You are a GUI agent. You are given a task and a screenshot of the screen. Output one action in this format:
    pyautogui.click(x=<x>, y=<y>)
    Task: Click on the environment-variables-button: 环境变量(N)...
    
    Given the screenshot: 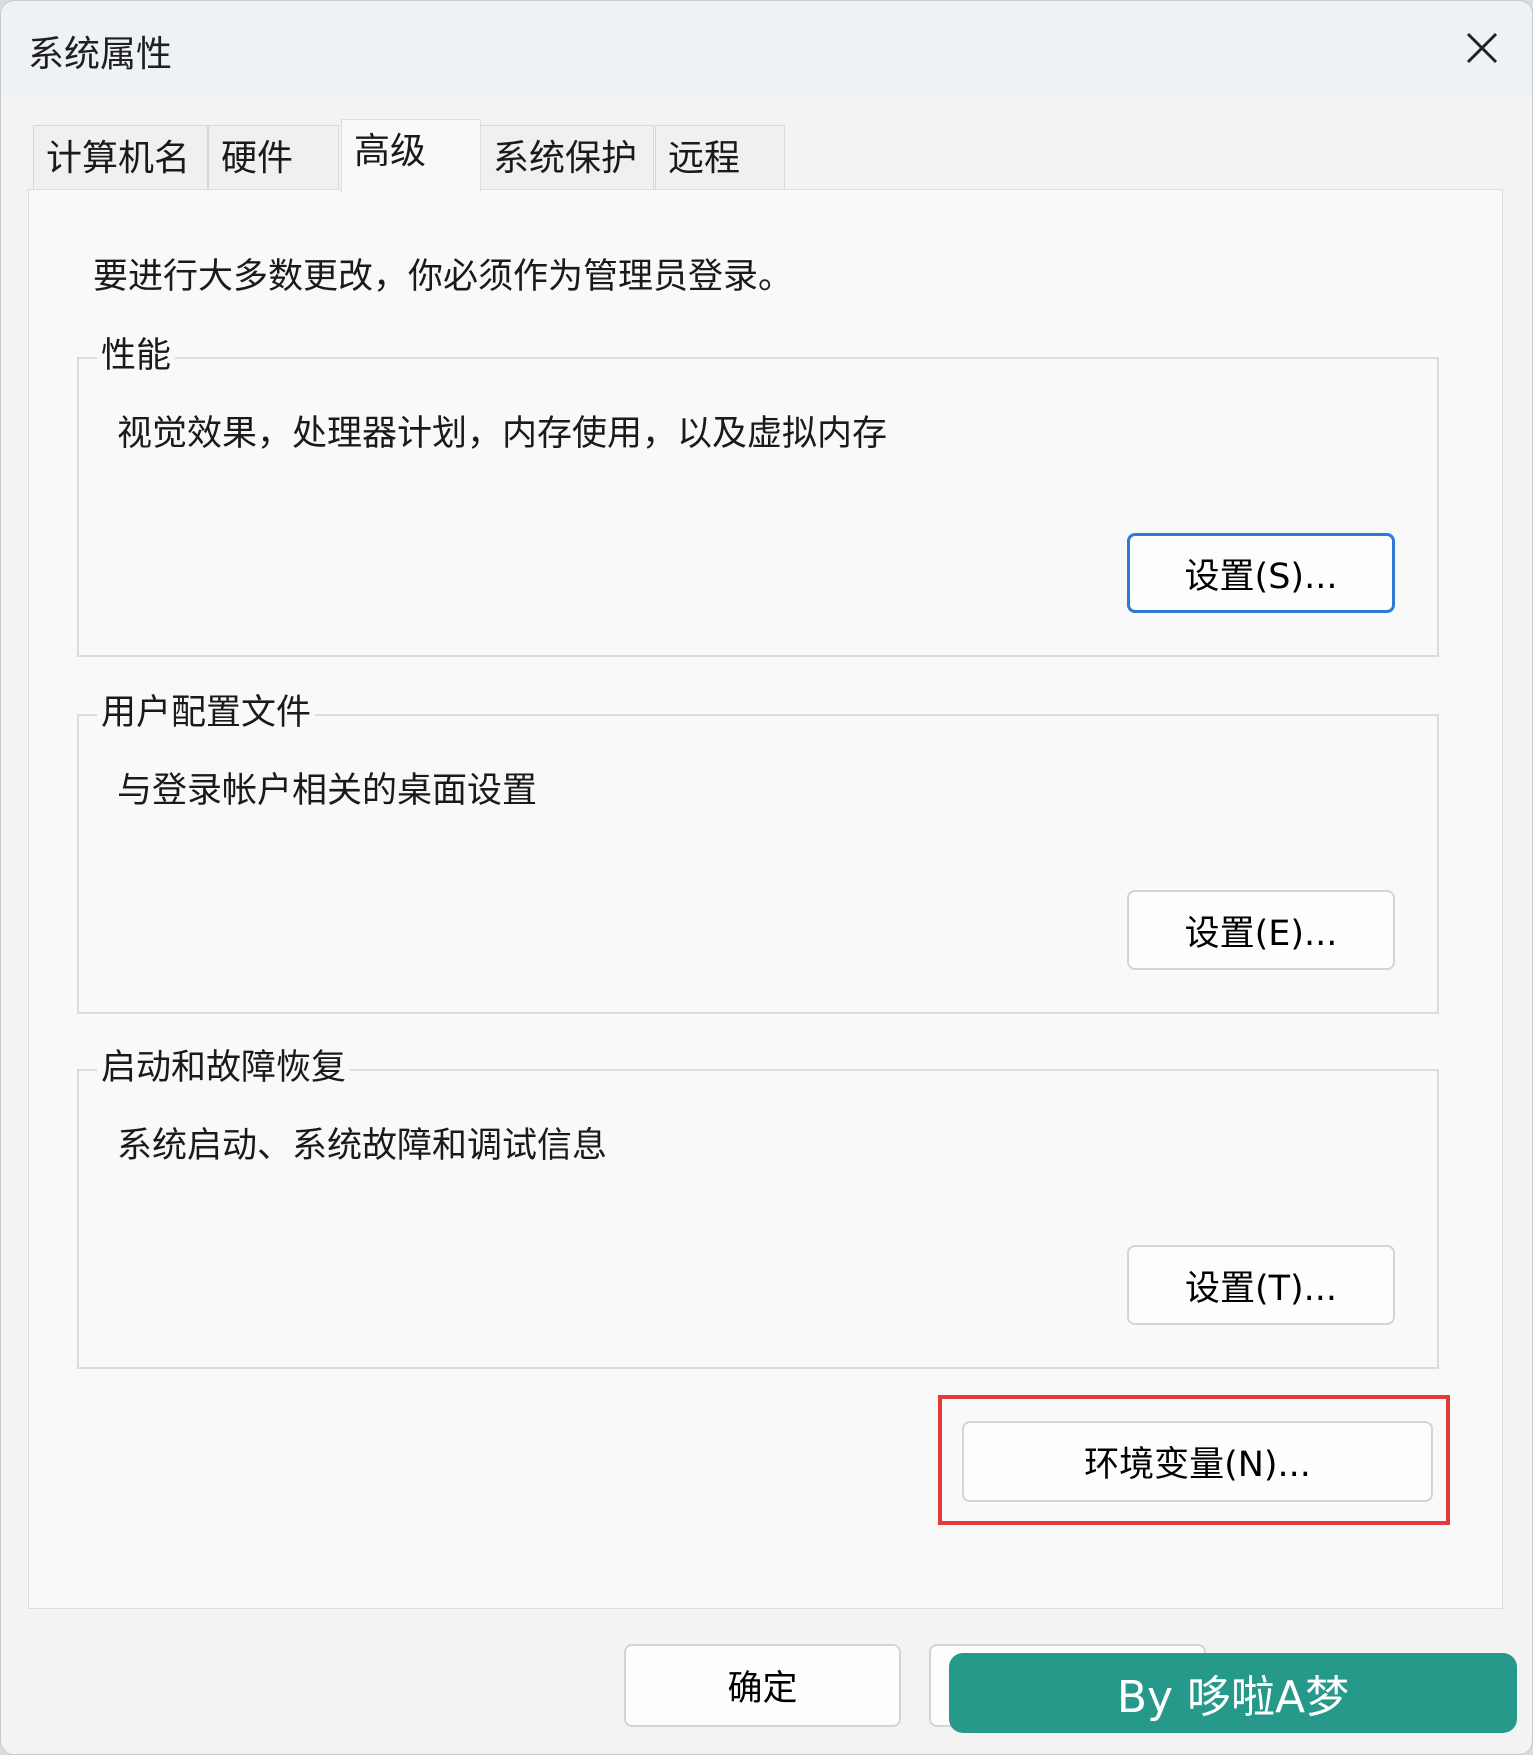 What is the action you would take?
    pyautogui.click(x=1197, y=1461)
    